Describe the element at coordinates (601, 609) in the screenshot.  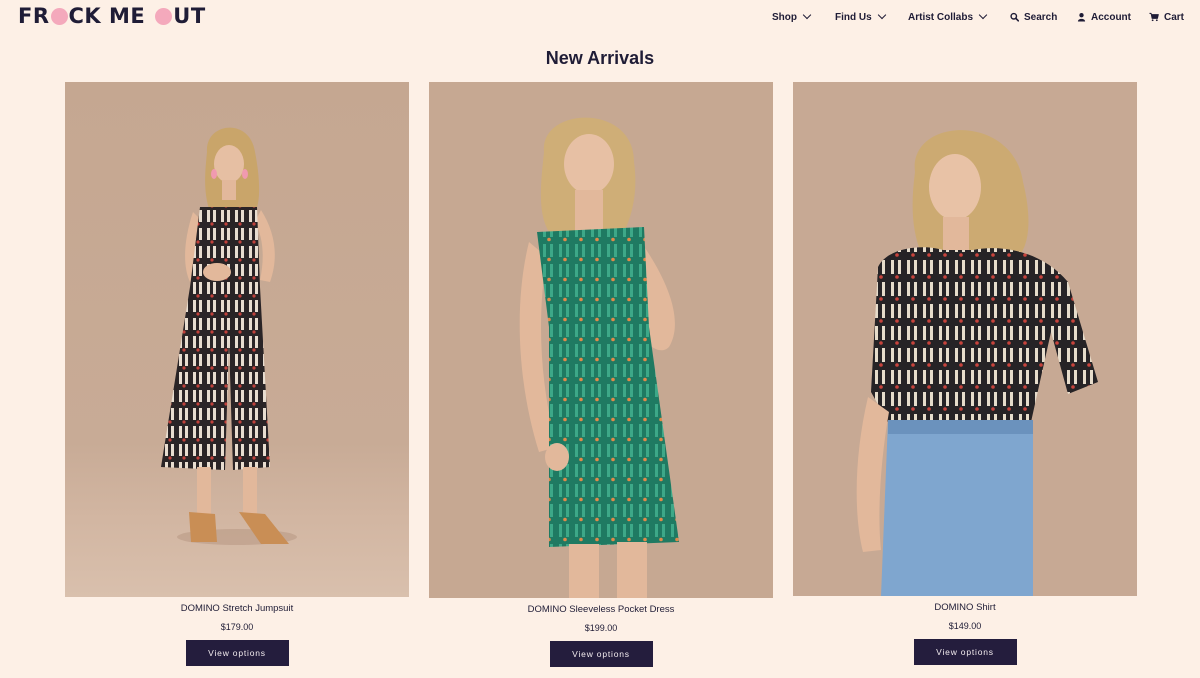
I see `product-name: DOMINO Sleeveless Pocket Dress` at that location.